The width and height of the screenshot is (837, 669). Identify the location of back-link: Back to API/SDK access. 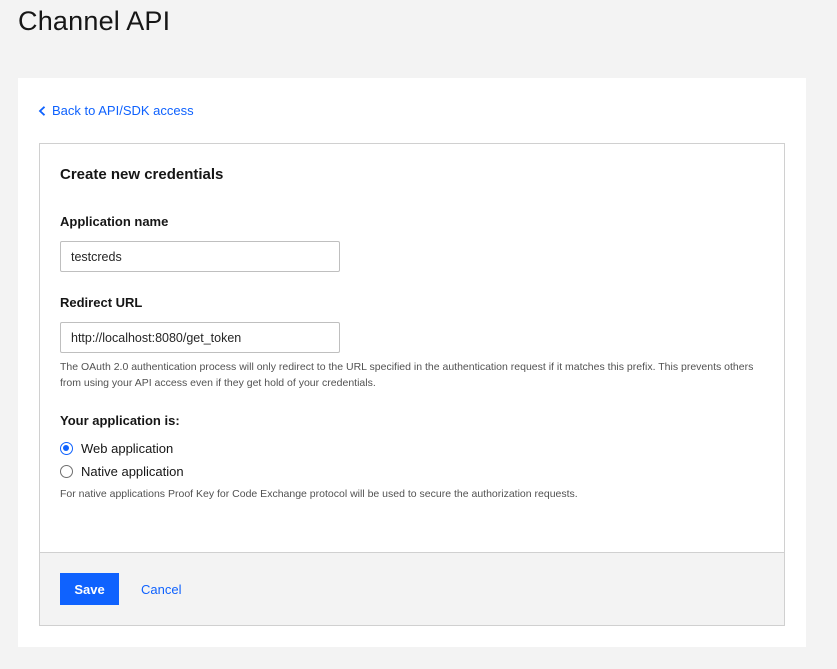
(116, 110).